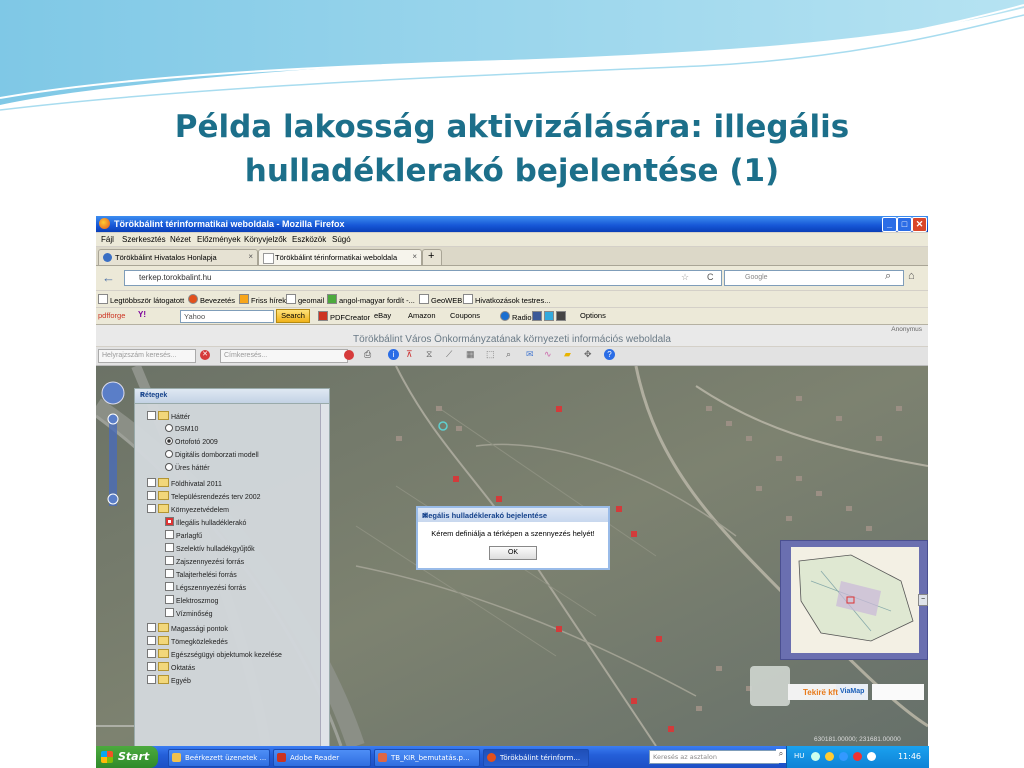  Describe the element at coordinates (141, 299) in the screenshot. I see `bookmark-most-visited: Legtöbbször látogatott` at that location.